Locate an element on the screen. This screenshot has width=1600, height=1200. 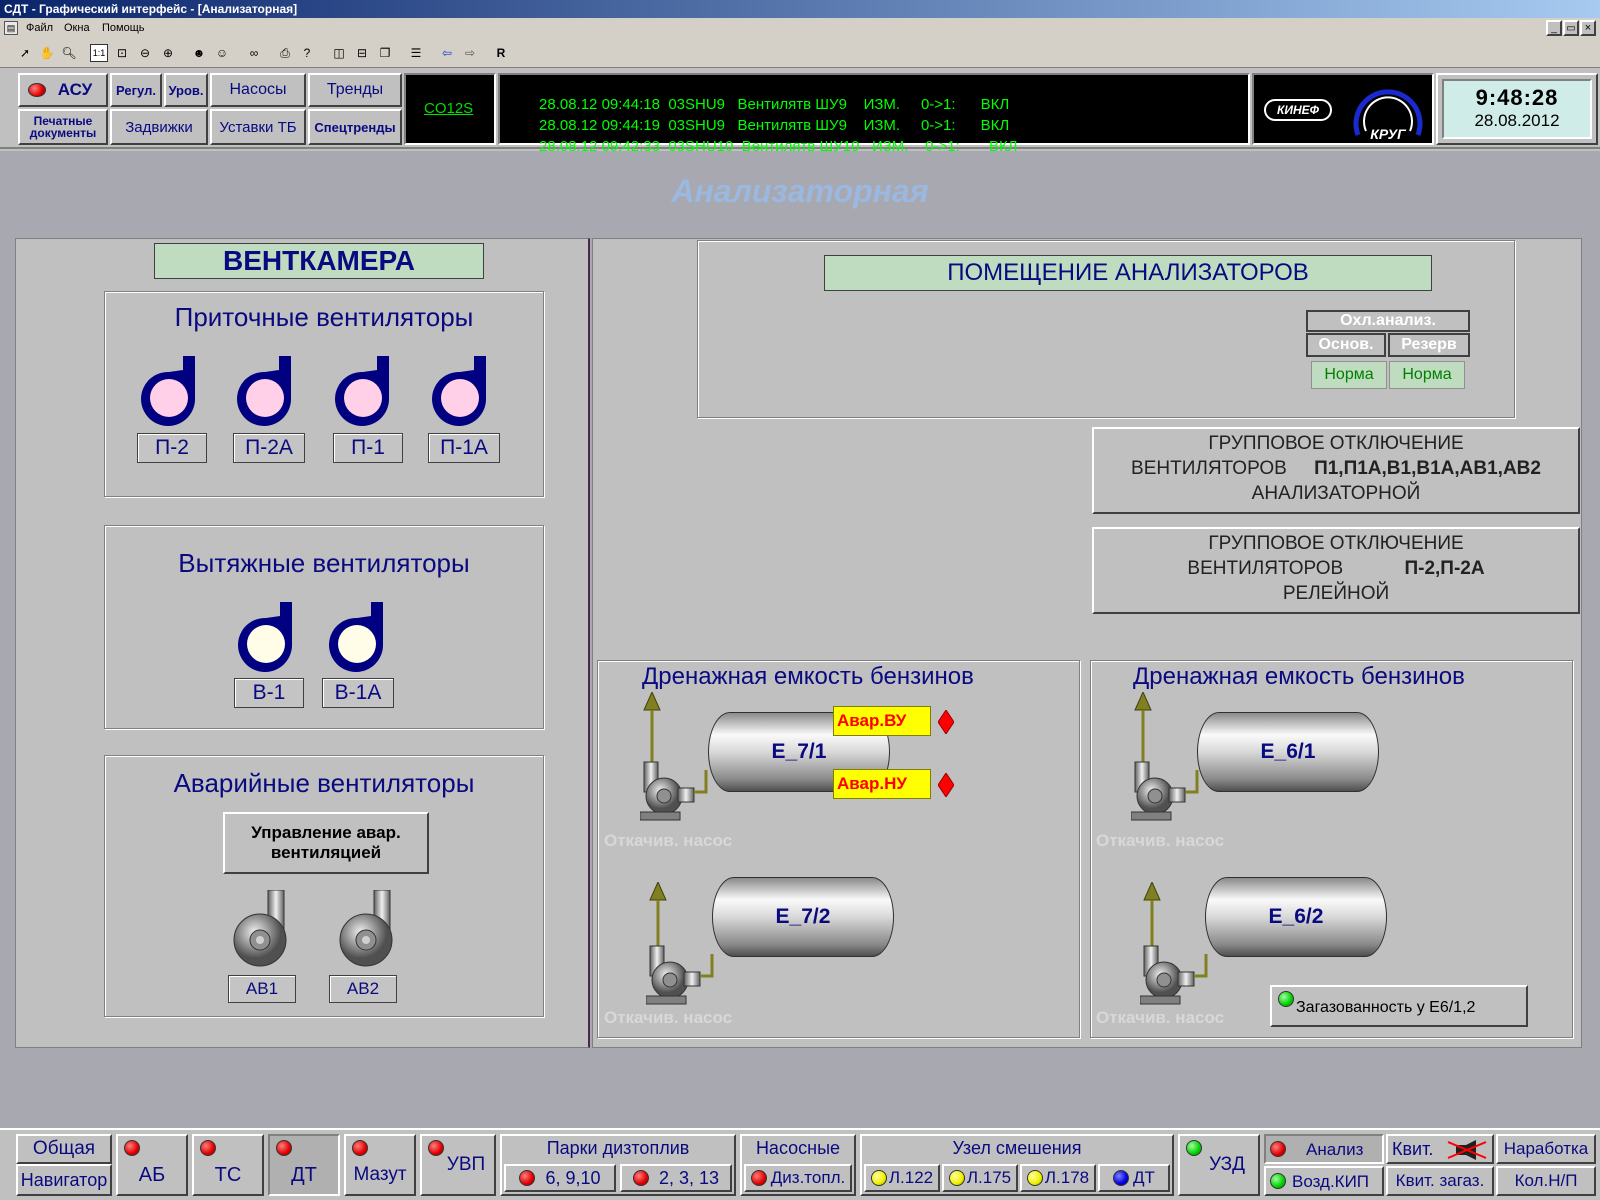
gas-contamination-button: Загазованность у Е6/1,2 is located at coordinates (1399, 1006).